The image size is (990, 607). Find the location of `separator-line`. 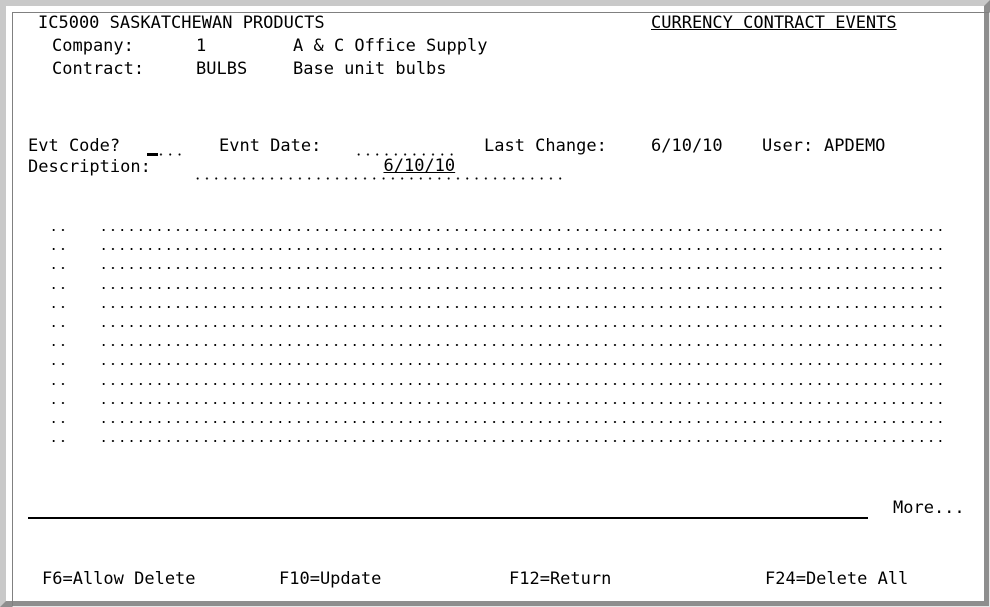

separator-line is located at coordinates (448, 518).